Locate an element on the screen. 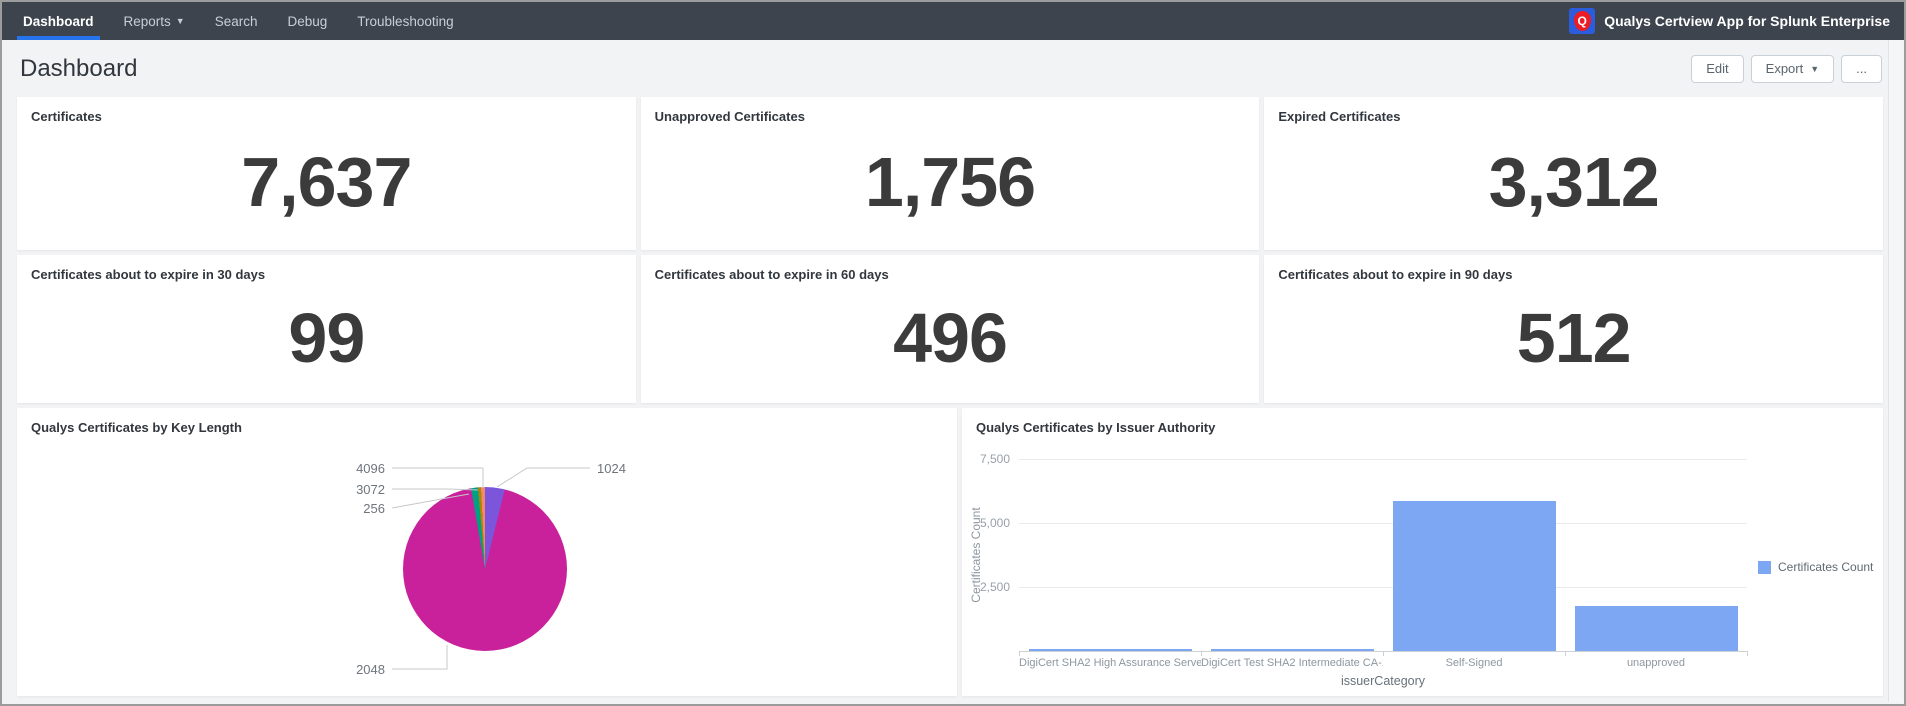 This screenshot has width=1906, height=706. x-category-label: Self-Signed is located at coordinates (1474, 663).